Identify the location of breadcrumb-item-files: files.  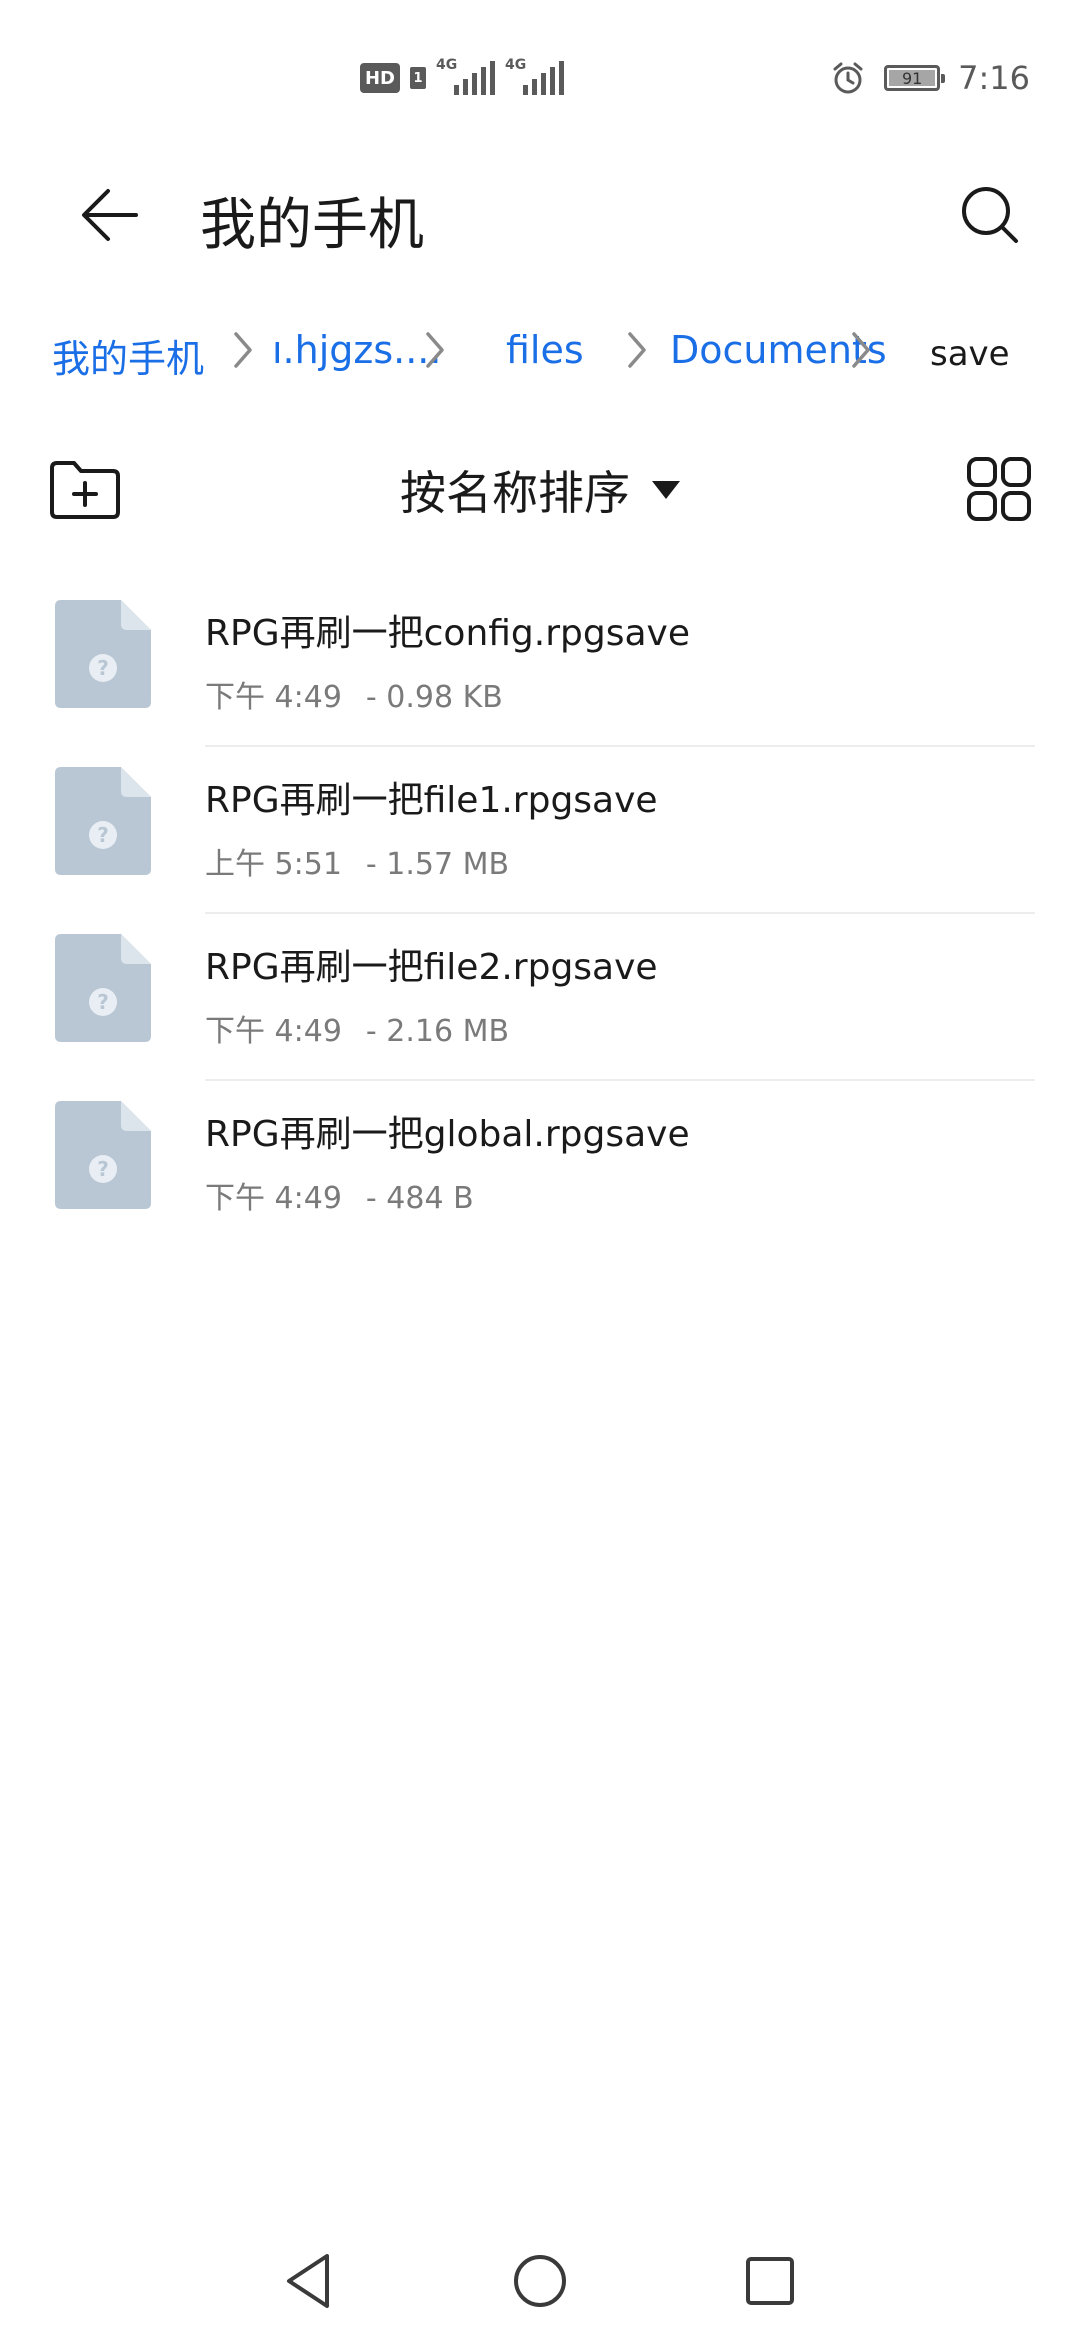
(545, 350).